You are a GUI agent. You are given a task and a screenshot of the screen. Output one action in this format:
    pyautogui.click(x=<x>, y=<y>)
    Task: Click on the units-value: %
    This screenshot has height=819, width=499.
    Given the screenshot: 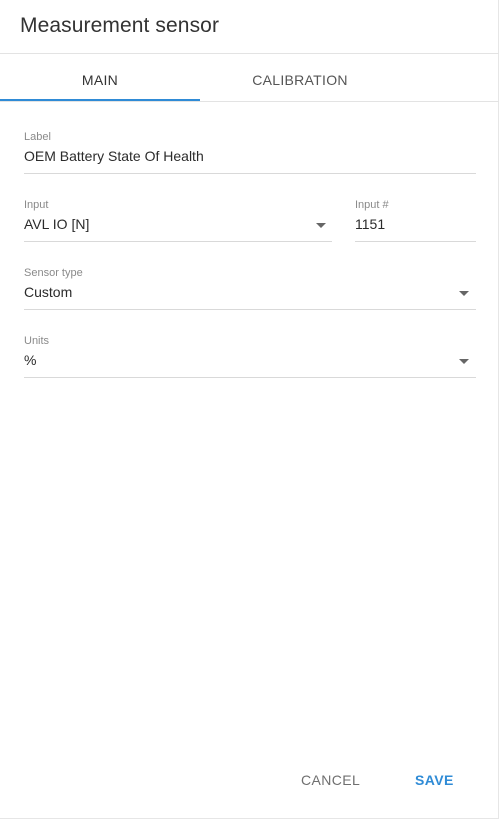 What is the action you would take?
    pyautogui.click(x=30, y=360)
    